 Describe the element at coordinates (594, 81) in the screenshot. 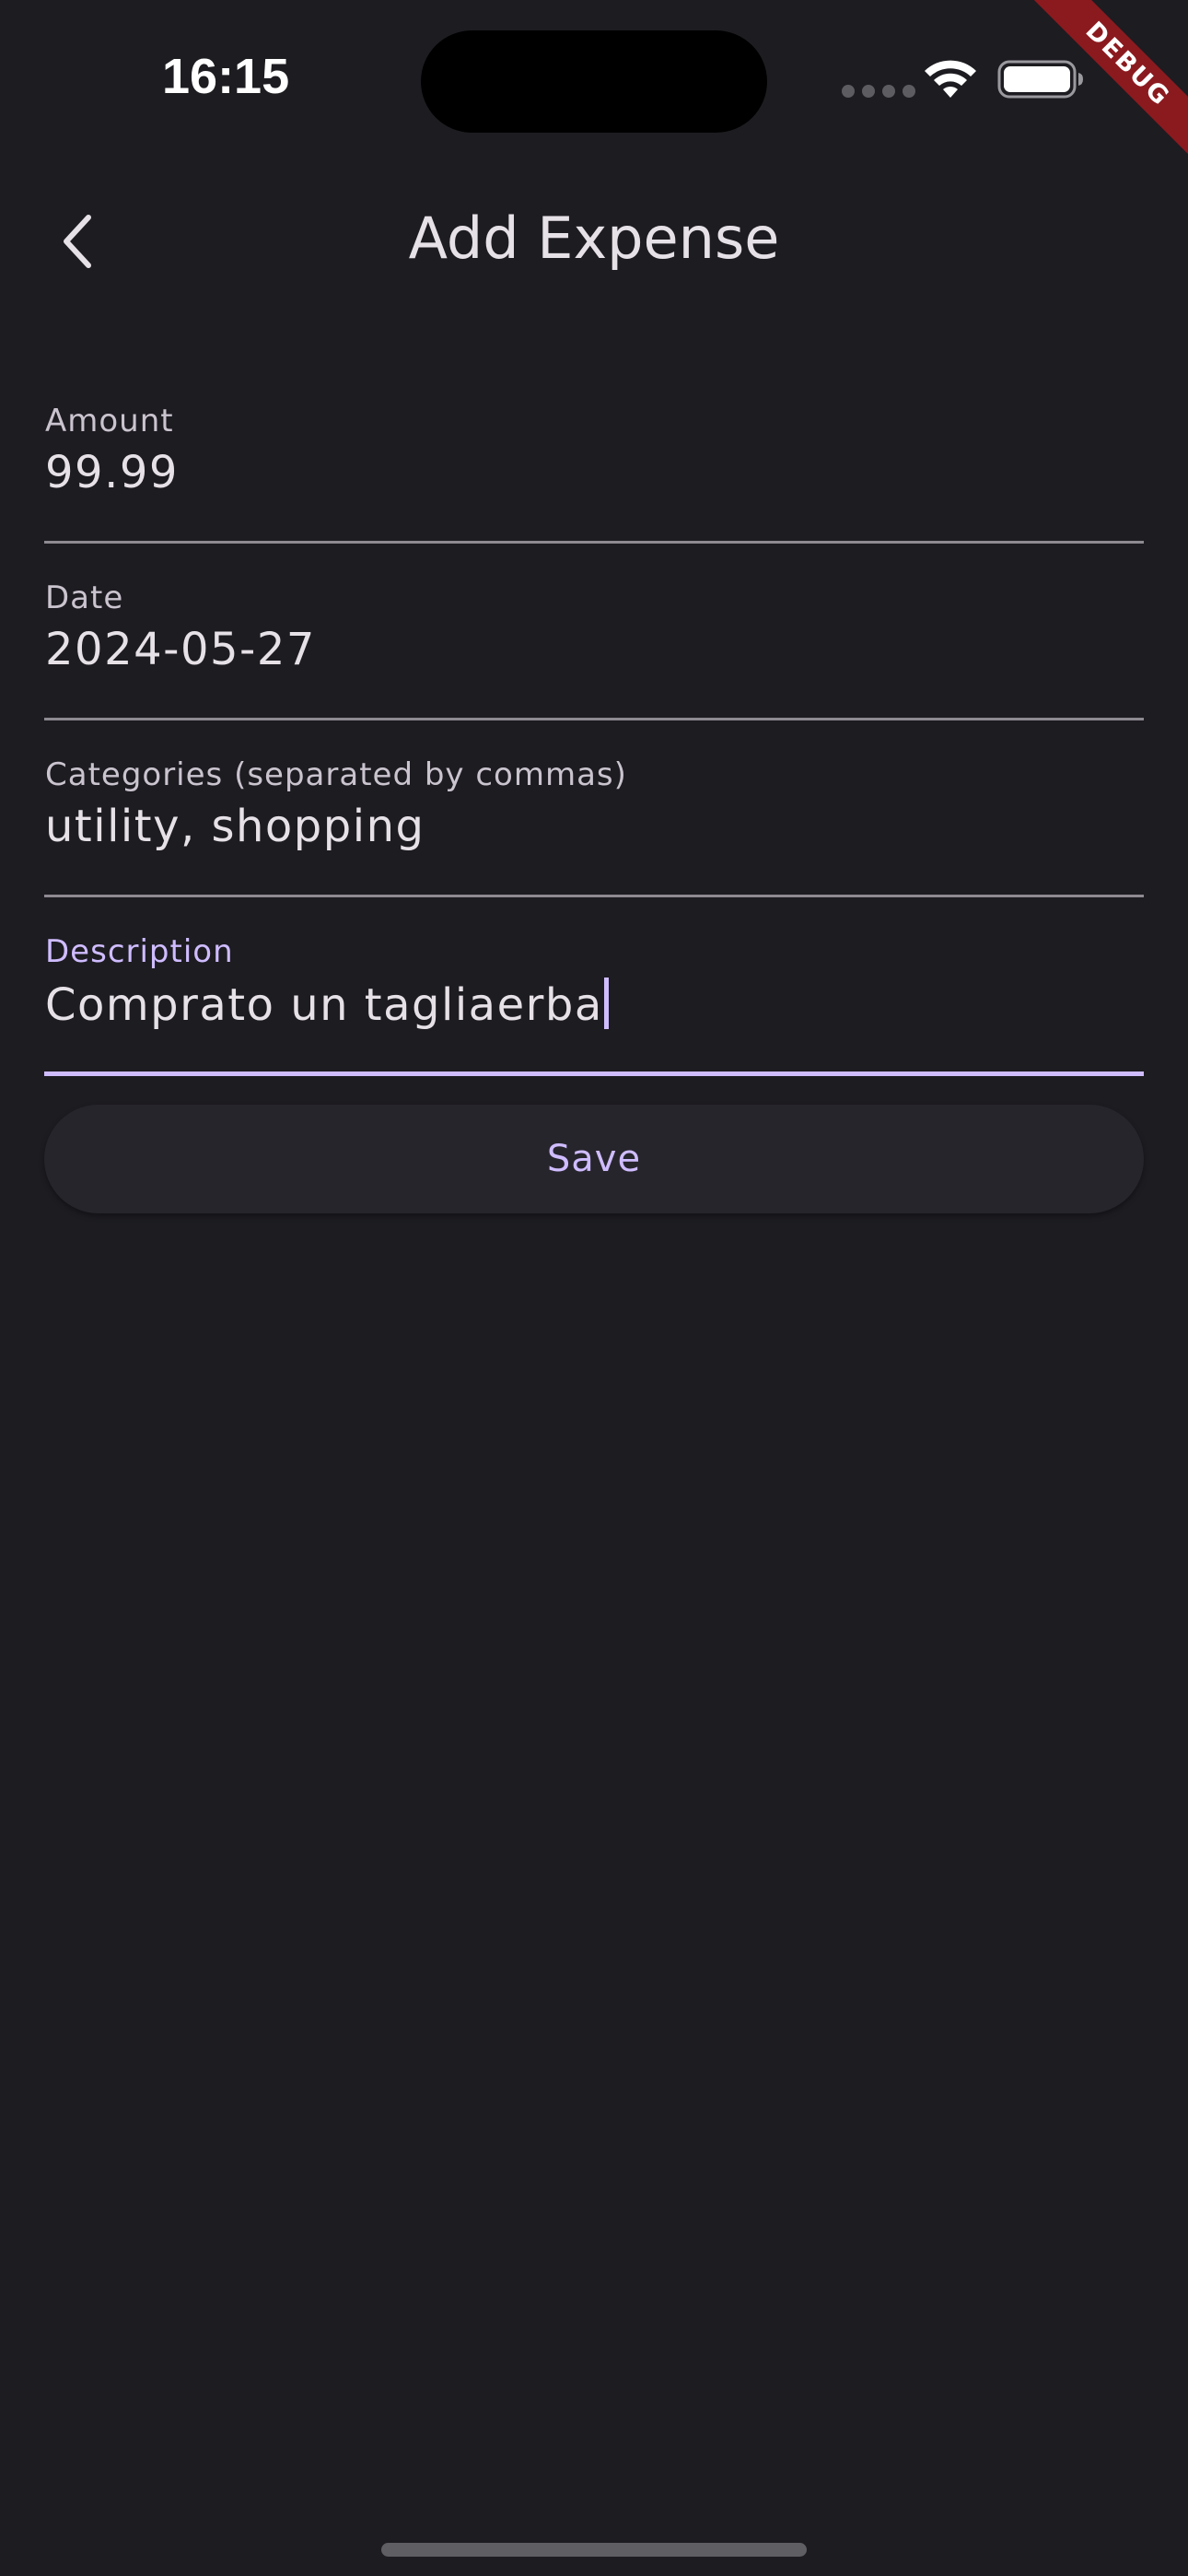

I see `dynamic-island` at that location.